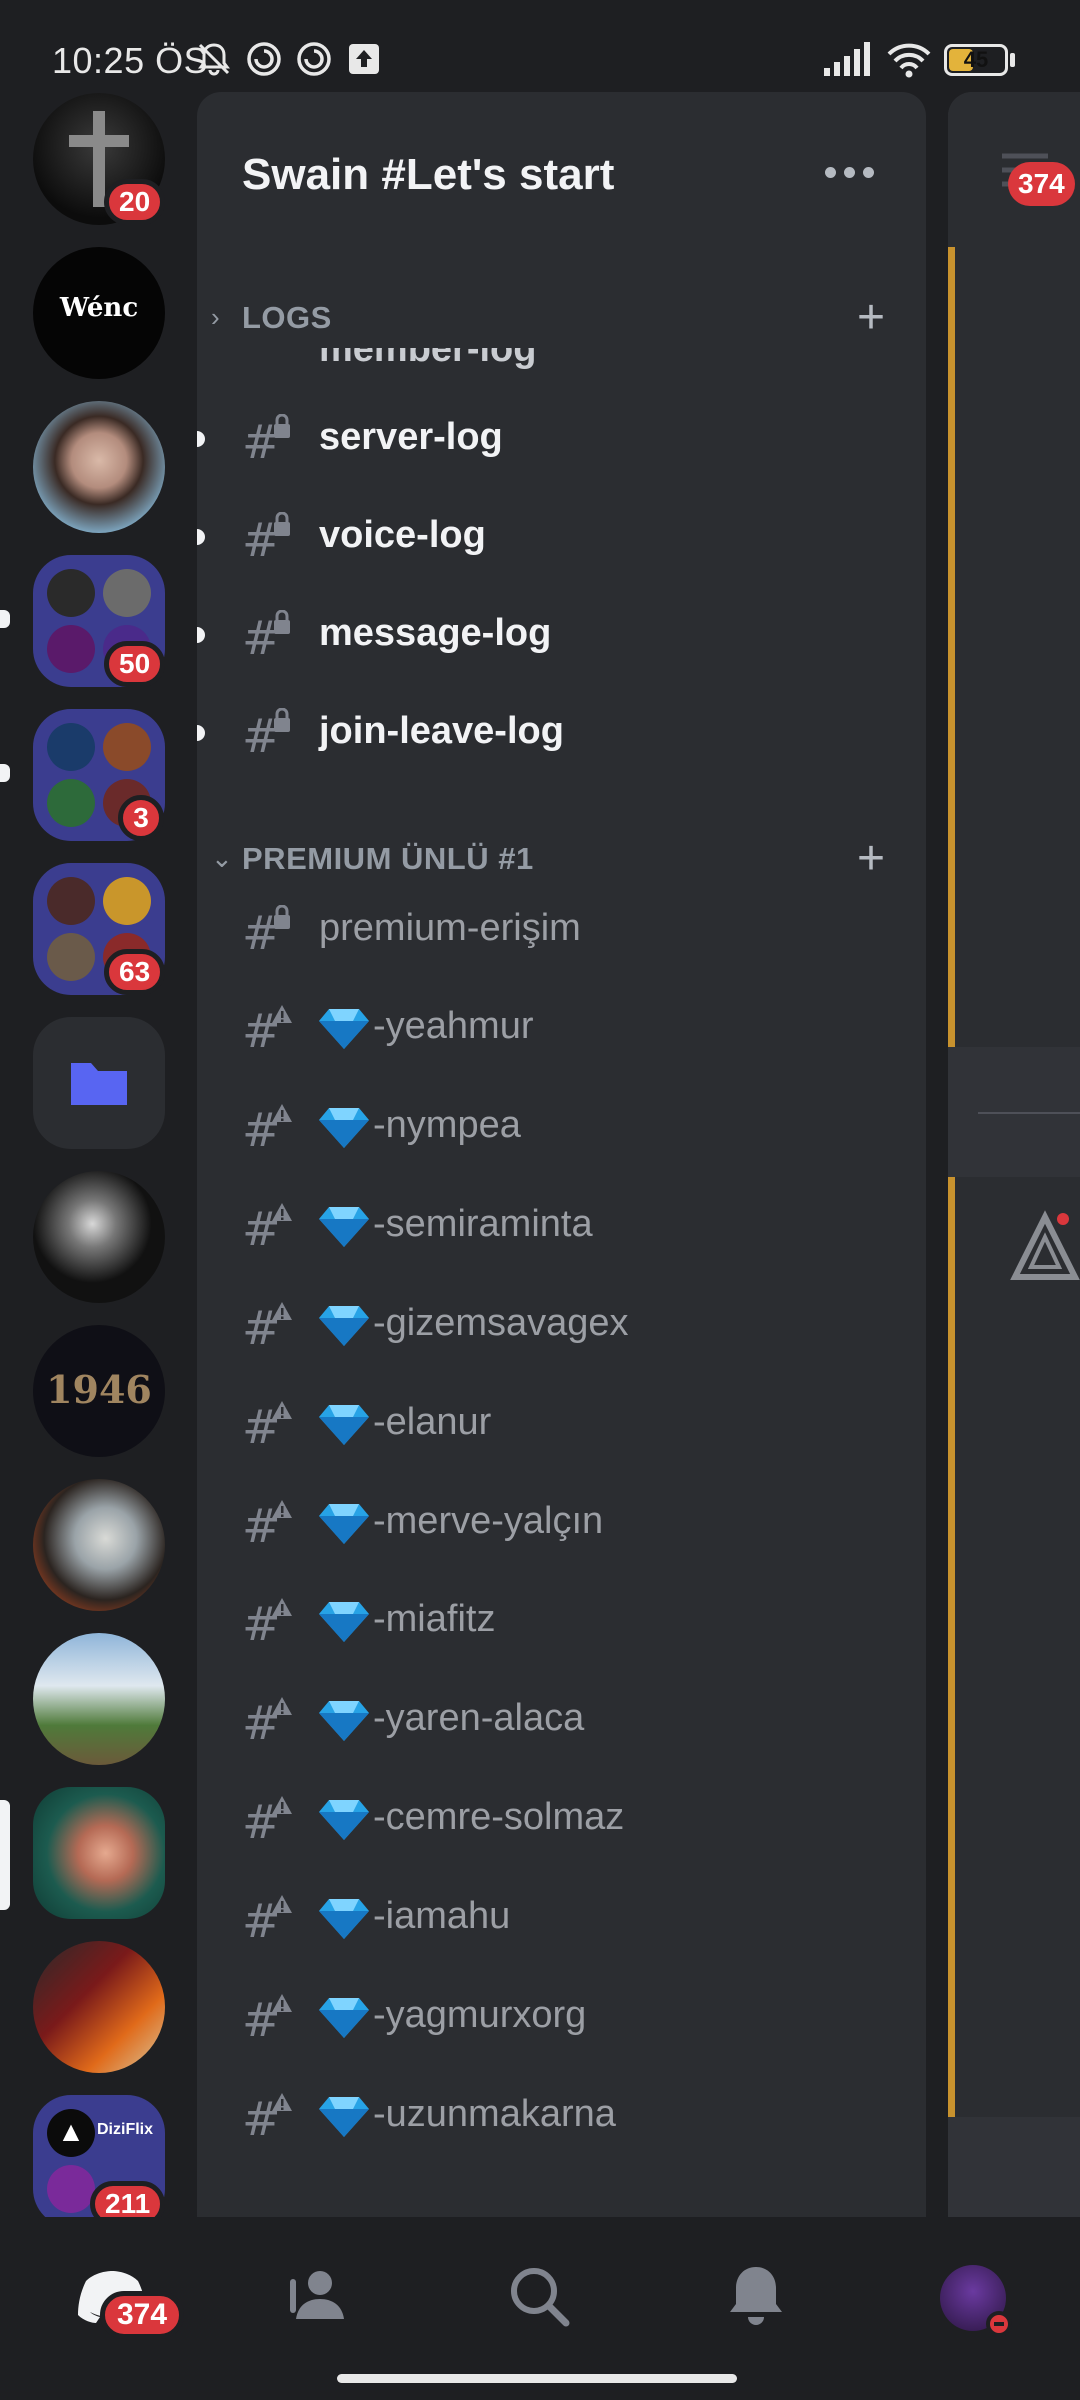  I want to click on server-icon: Wénc, so click(99, 313).